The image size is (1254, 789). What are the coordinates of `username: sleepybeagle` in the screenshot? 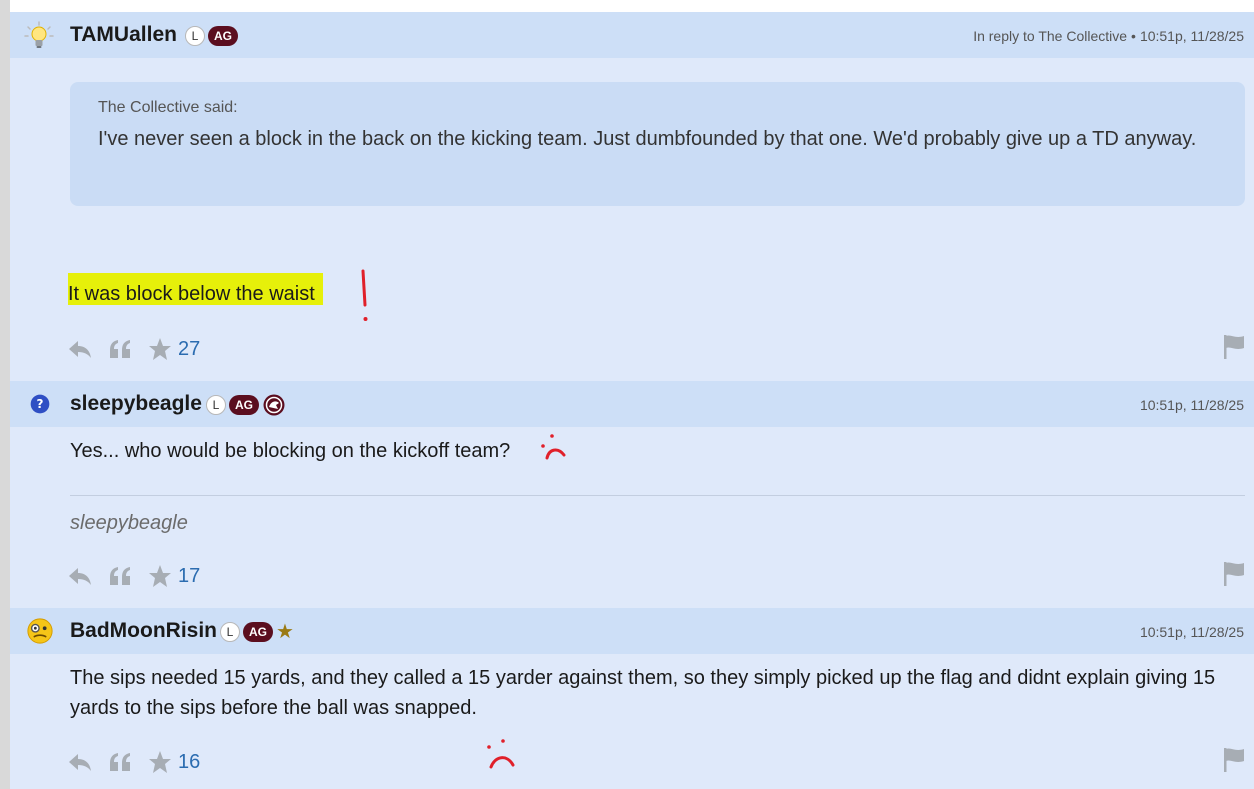 It's located at (136, 404).